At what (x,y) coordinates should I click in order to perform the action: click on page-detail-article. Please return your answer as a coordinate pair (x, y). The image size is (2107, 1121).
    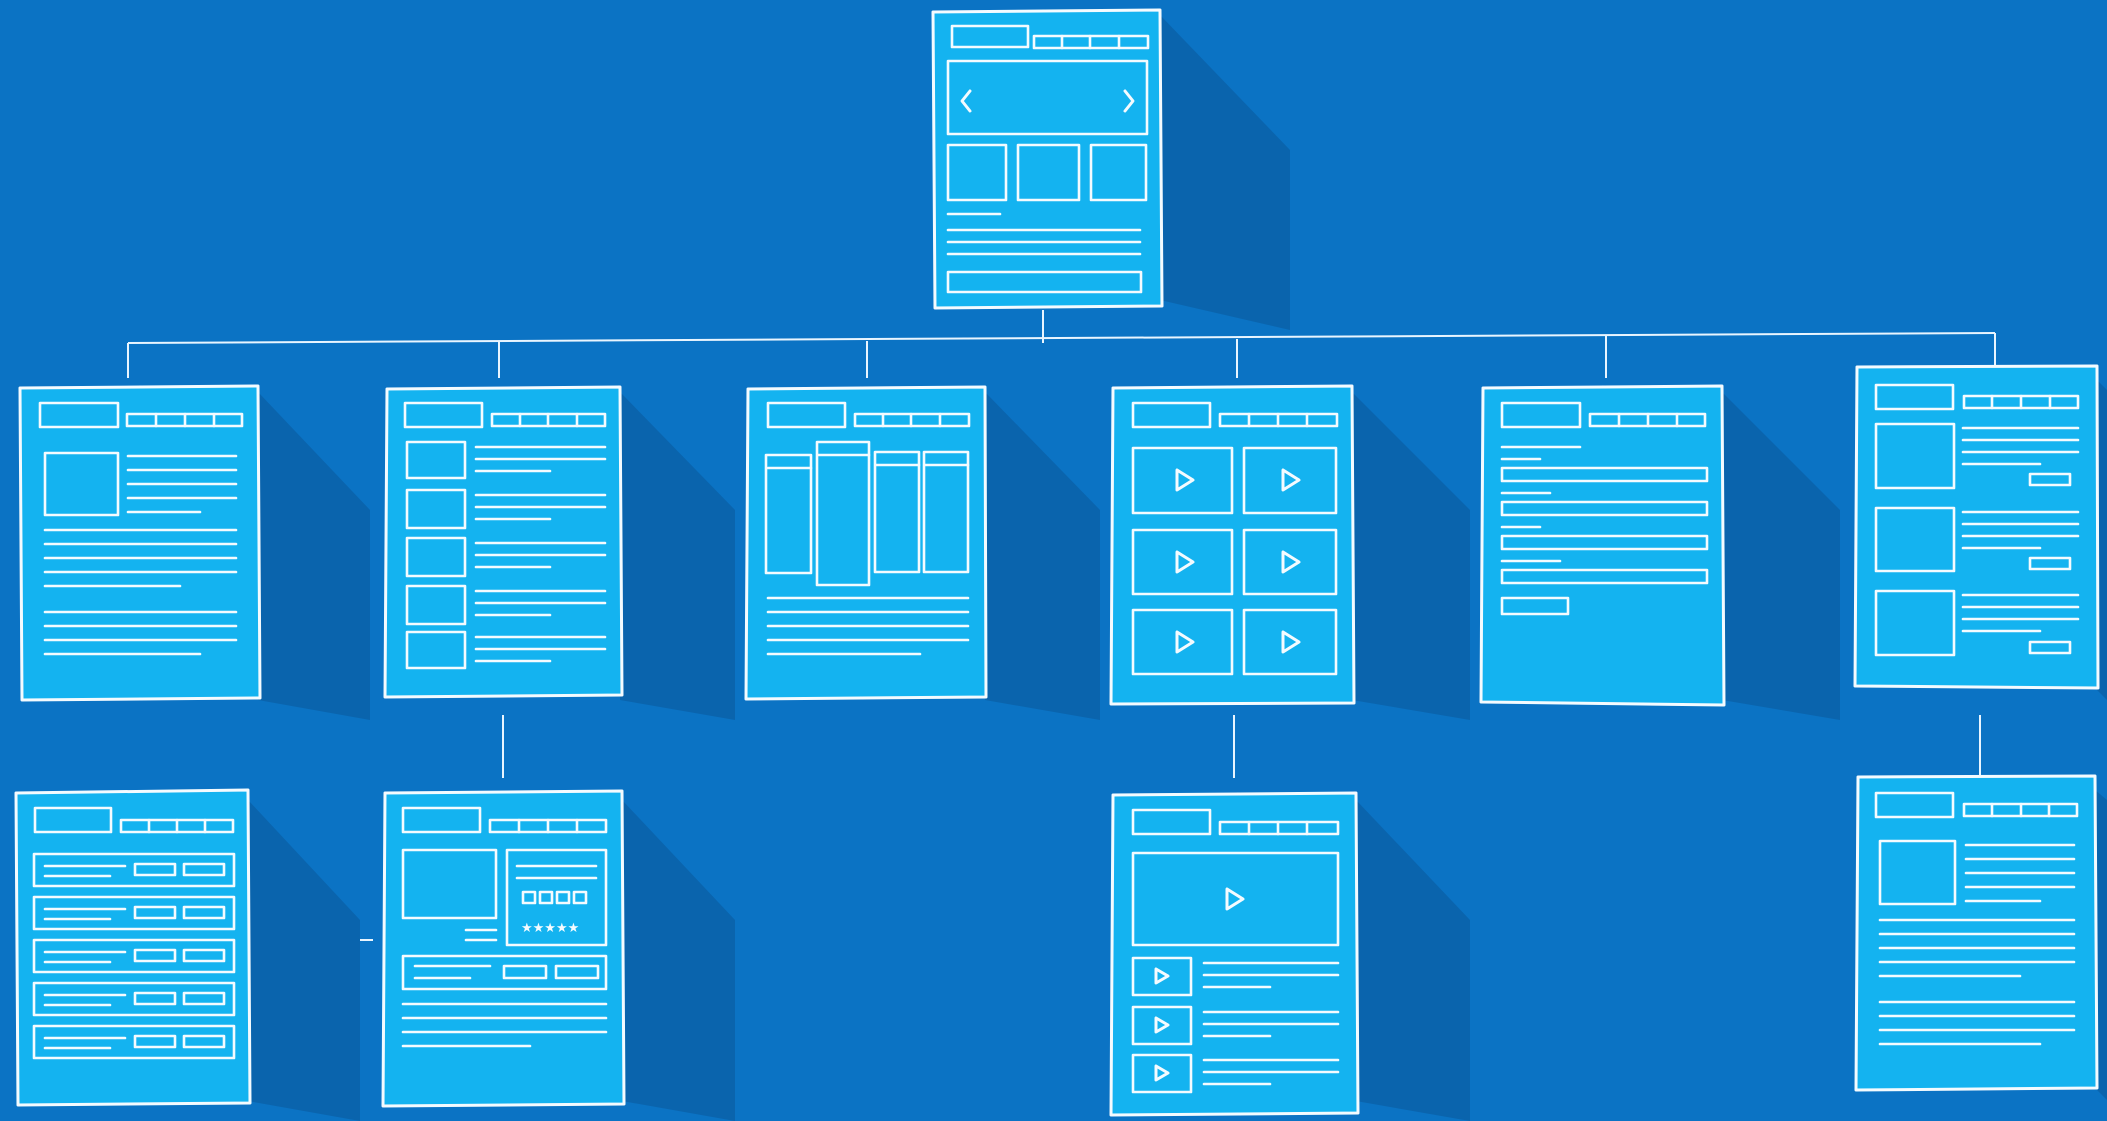
    Looking at the image, I should click on (1980, 937).